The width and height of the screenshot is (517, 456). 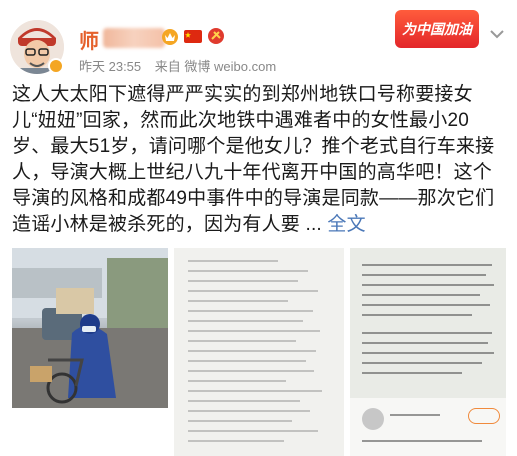 What do you see at coordinates (437, 29) in the screenshot?
I see `promo-badge: 为中国加油` at bounding box center [437, 29].